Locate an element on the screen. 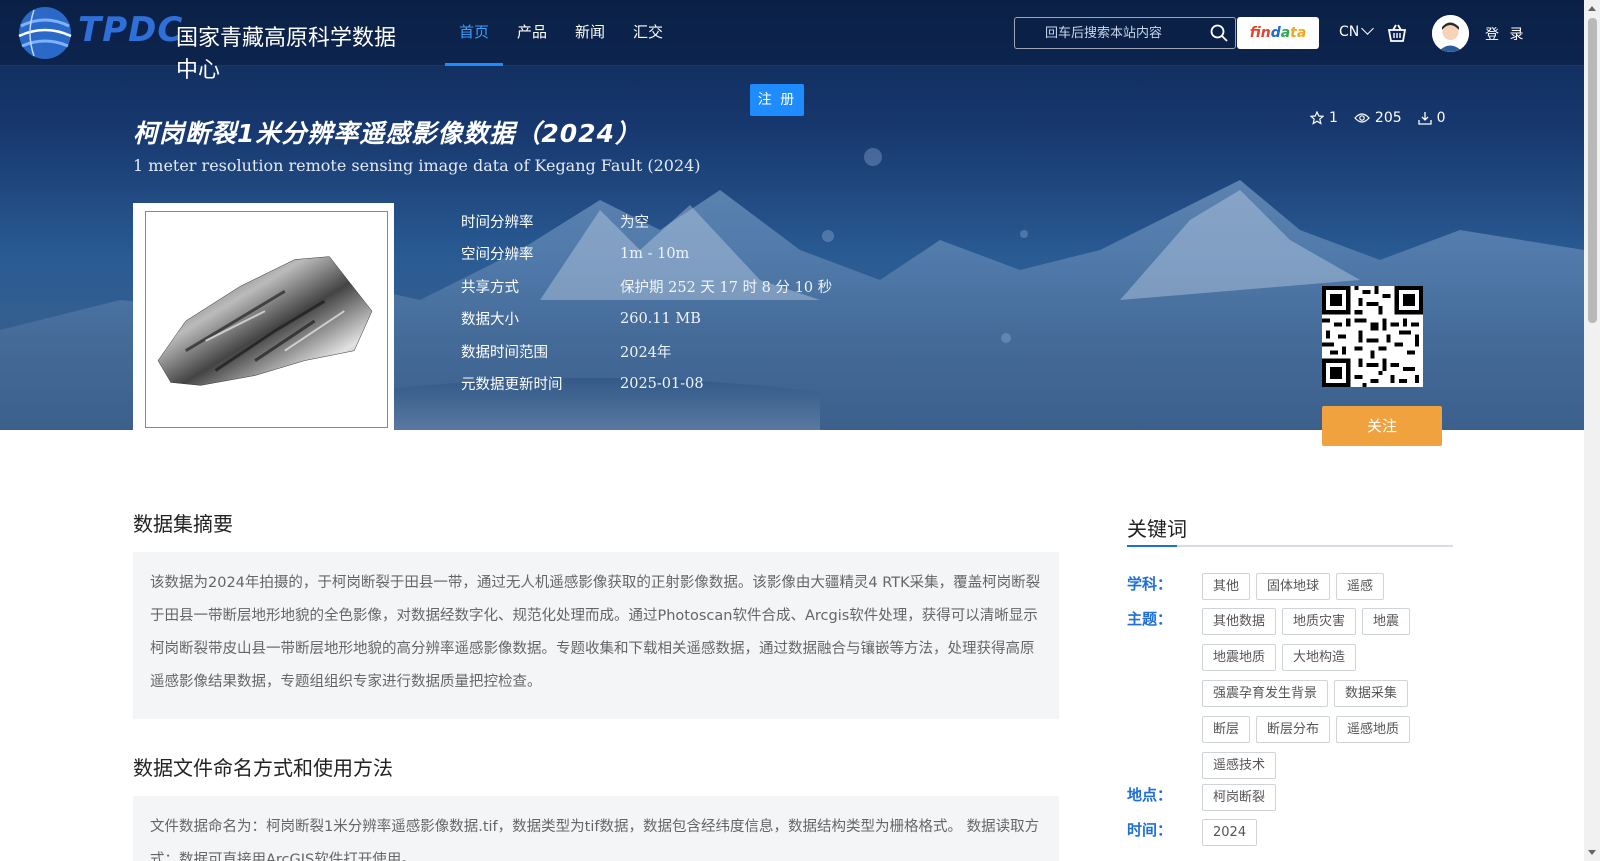 This screenshot has height=861, width=1600. scroll-up-arrow-icon is located at coordinates (1592, 8).